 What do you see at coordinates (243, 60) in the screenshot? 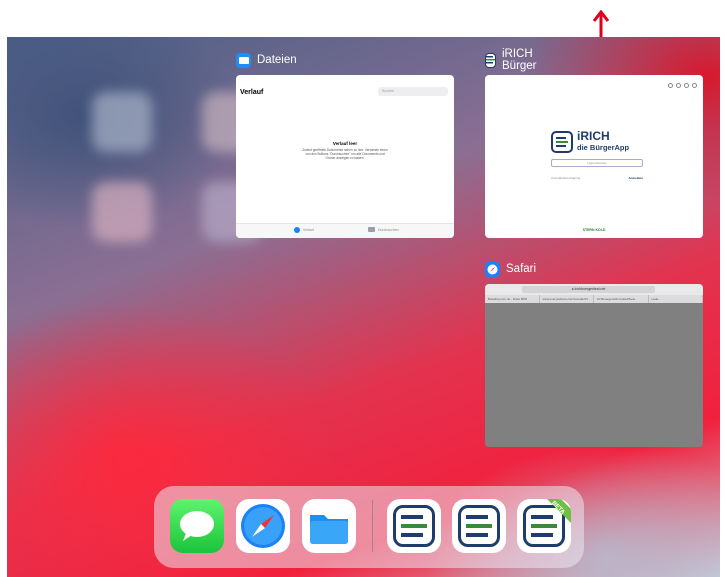
I see `files-app-icon` at bounding box center [243, 60].